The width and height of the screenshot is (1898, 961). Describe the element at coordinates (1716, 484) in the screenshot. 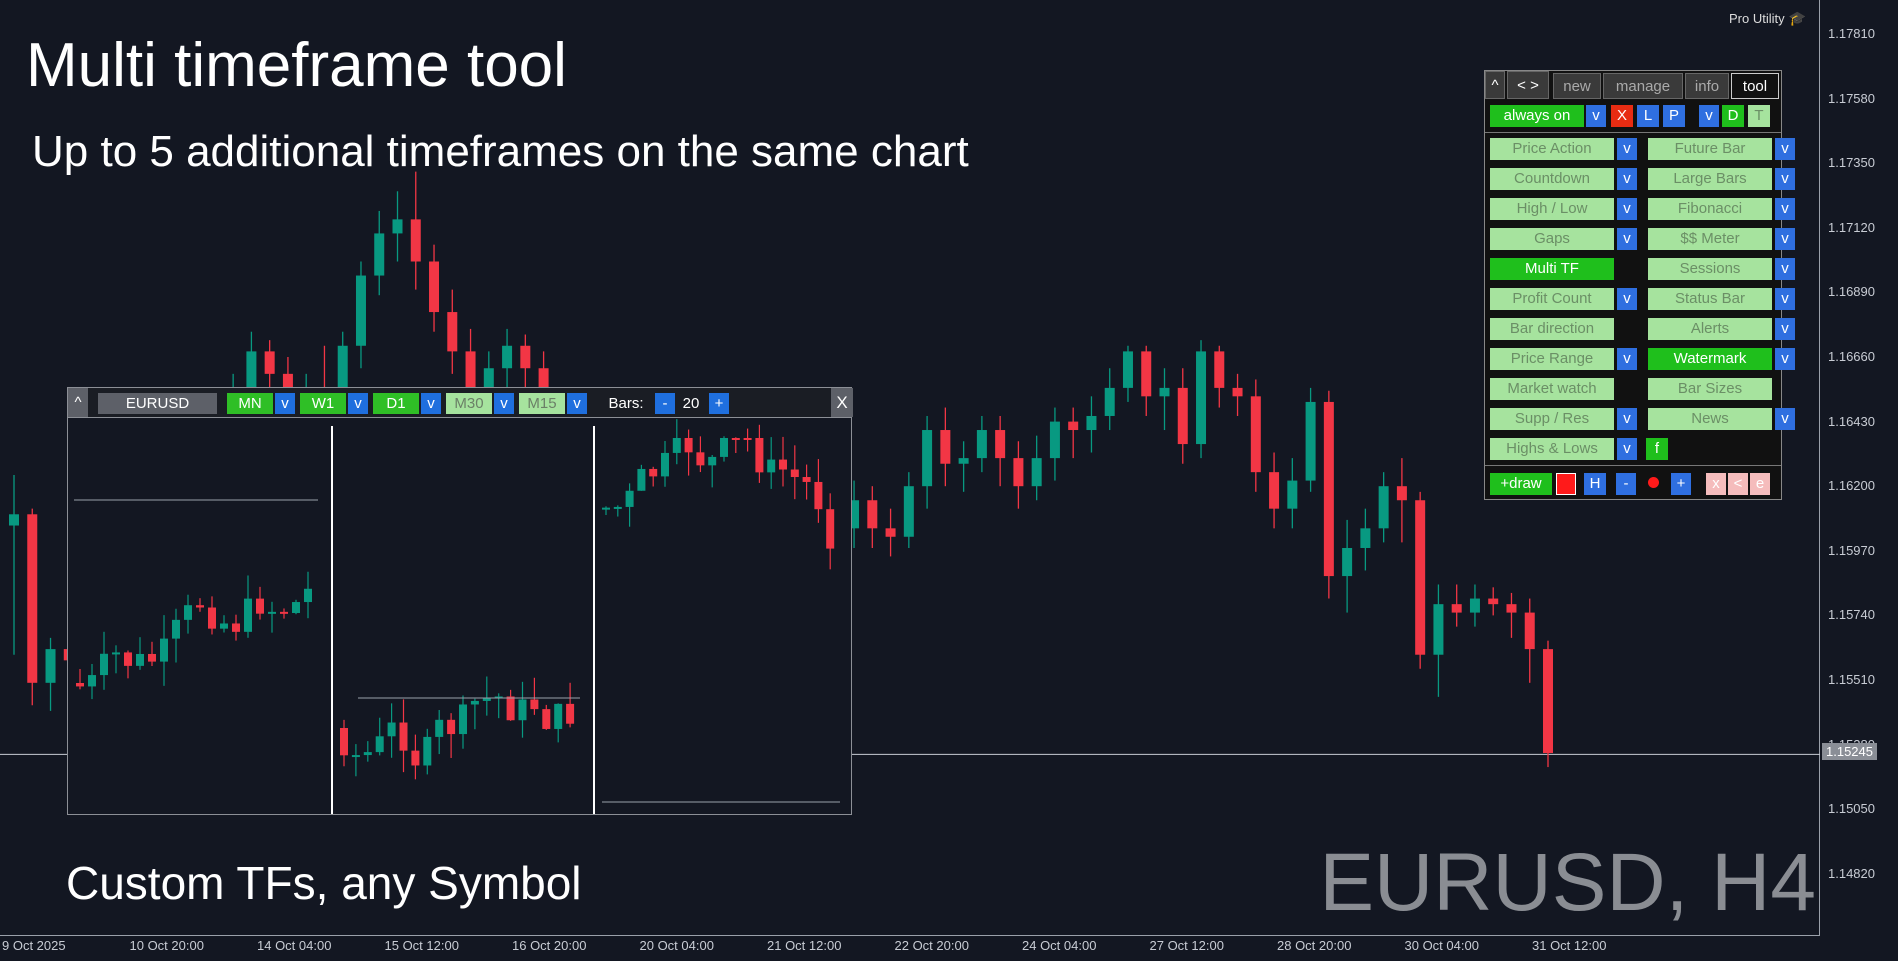

I see `draw-x-button: x` at that location.